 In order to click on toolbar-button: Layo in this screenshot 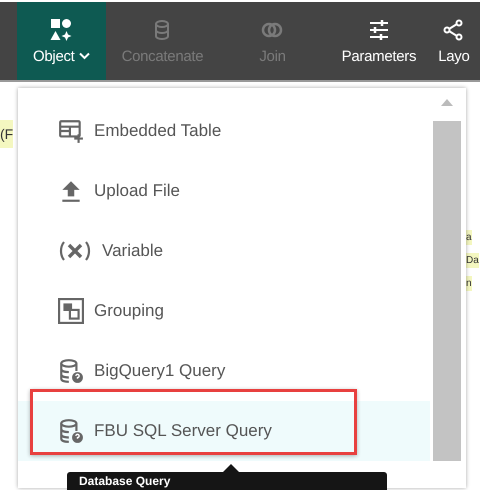, I will do `click(454, 41)`.